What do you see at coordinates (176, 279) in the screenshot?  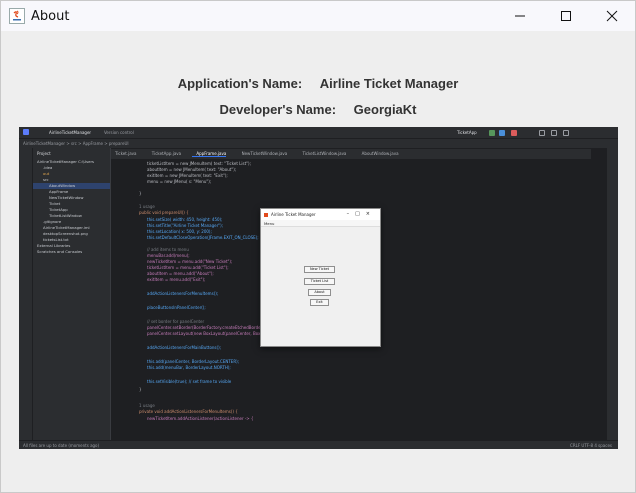 I see `code-line: exitItem = menu.add("Exit");` at bounding box center [176, 279].